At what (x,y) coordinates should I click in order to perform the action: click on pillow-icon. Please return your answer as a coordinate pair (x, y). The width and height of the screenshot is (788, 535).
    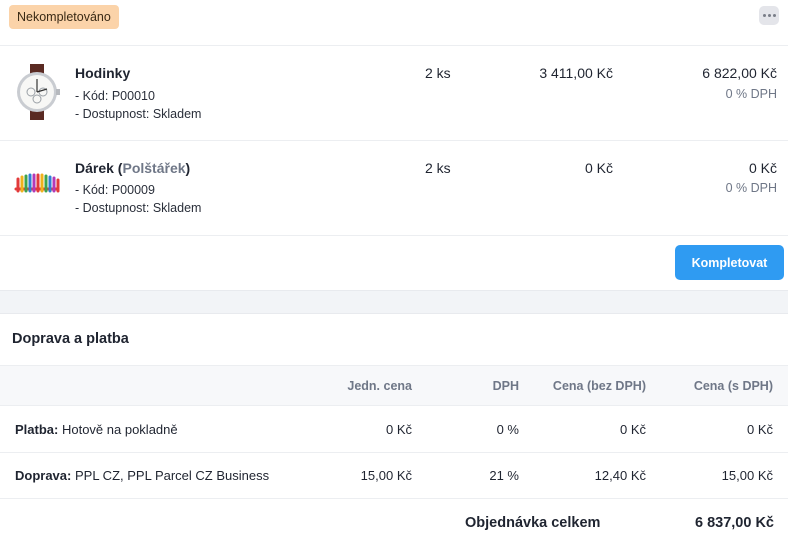
    Looking at the image, I should click on (37, 183).